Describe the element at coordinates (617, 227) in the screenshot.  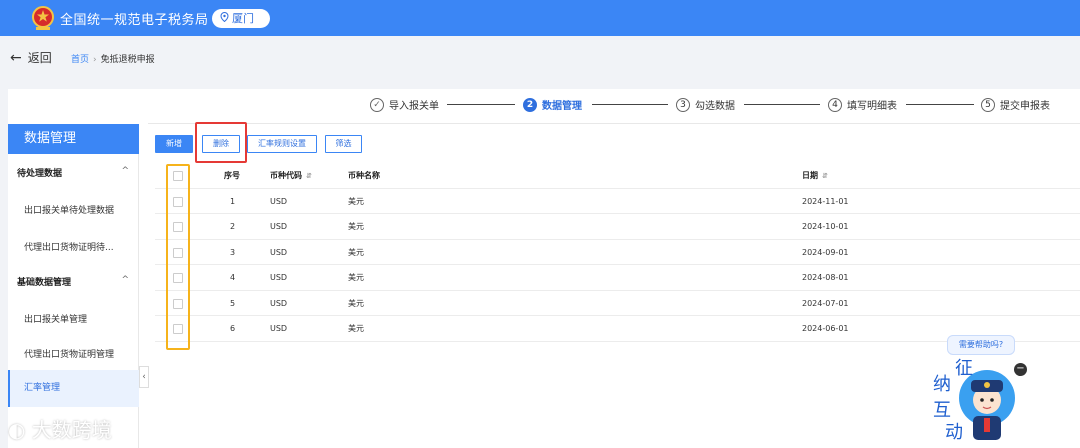
I see `table-row: 2 USD 美元 2024-10-01` at that location.